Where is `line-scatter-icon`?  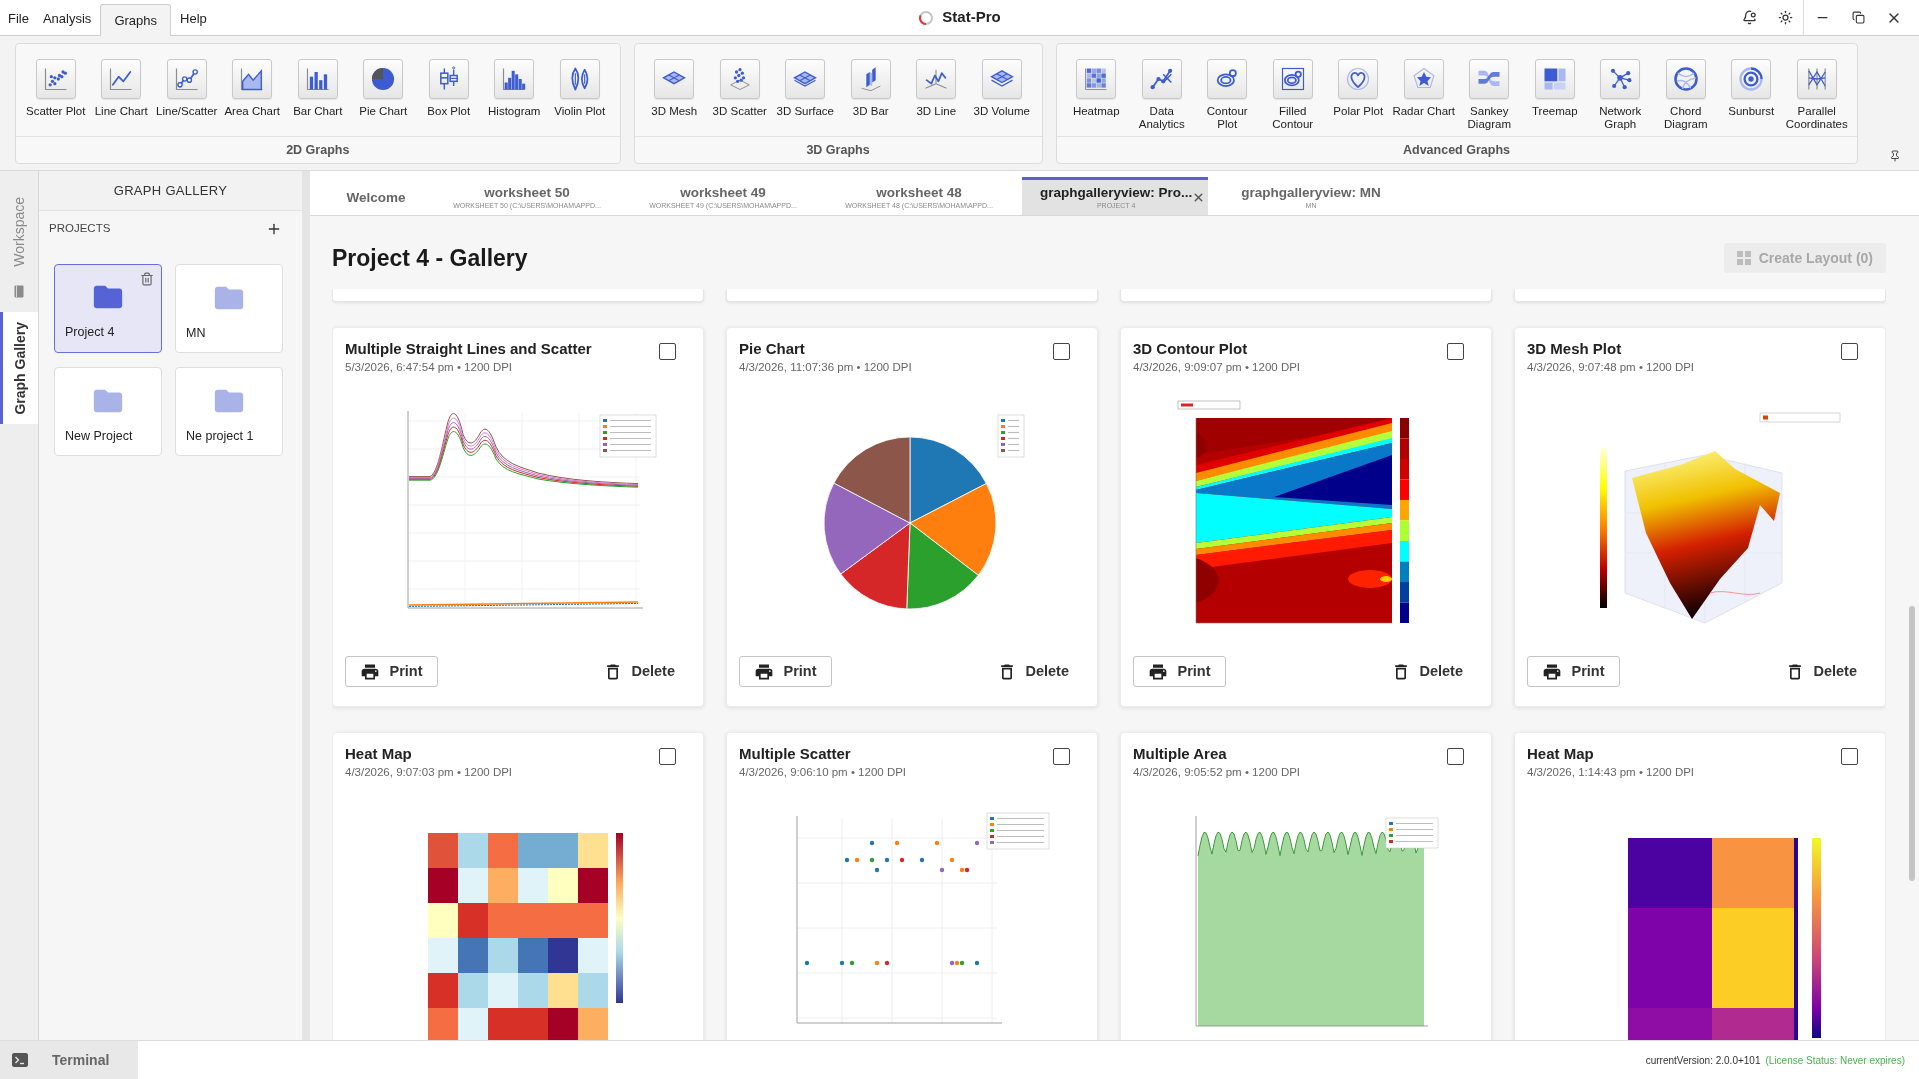 line-scatter-icon is located at coordinates (186, 79).